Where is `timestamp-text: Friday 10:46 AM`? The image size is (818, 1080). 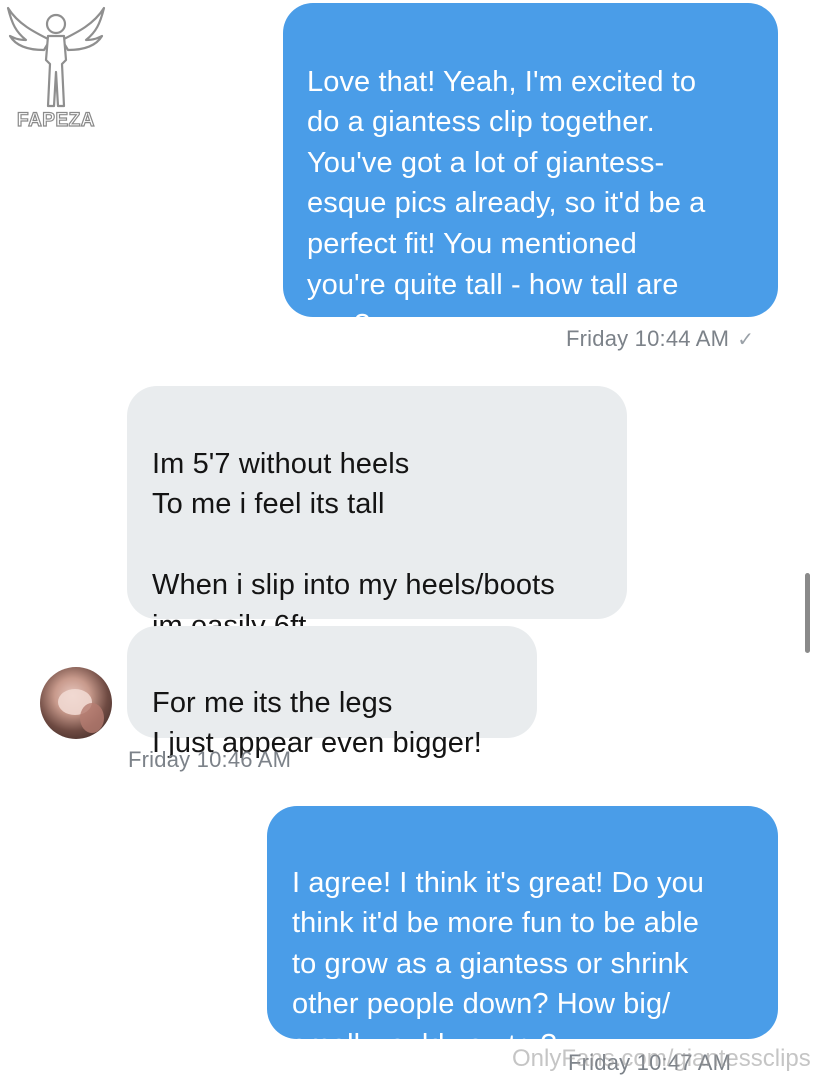 timestamp-text: Friday 10:46 AM is located at coordinates (210, 759).